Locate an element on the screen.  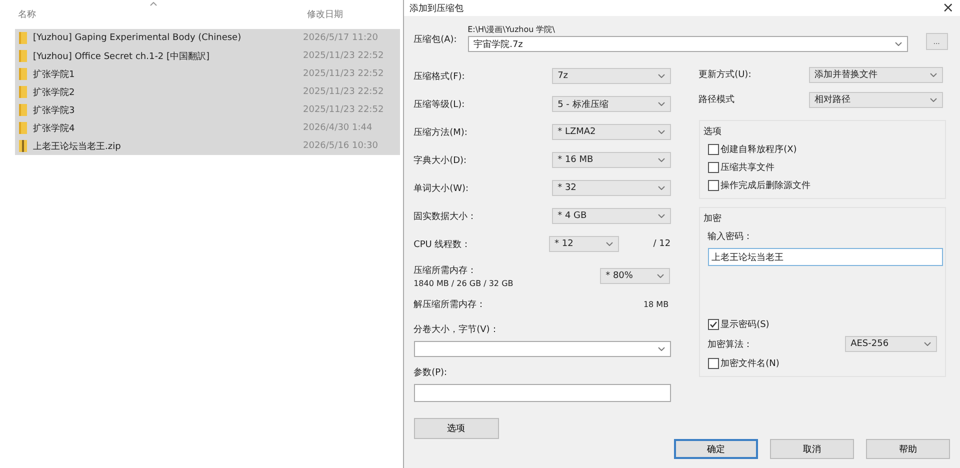
group-title: 选项 is located at coordinates (713, 132).